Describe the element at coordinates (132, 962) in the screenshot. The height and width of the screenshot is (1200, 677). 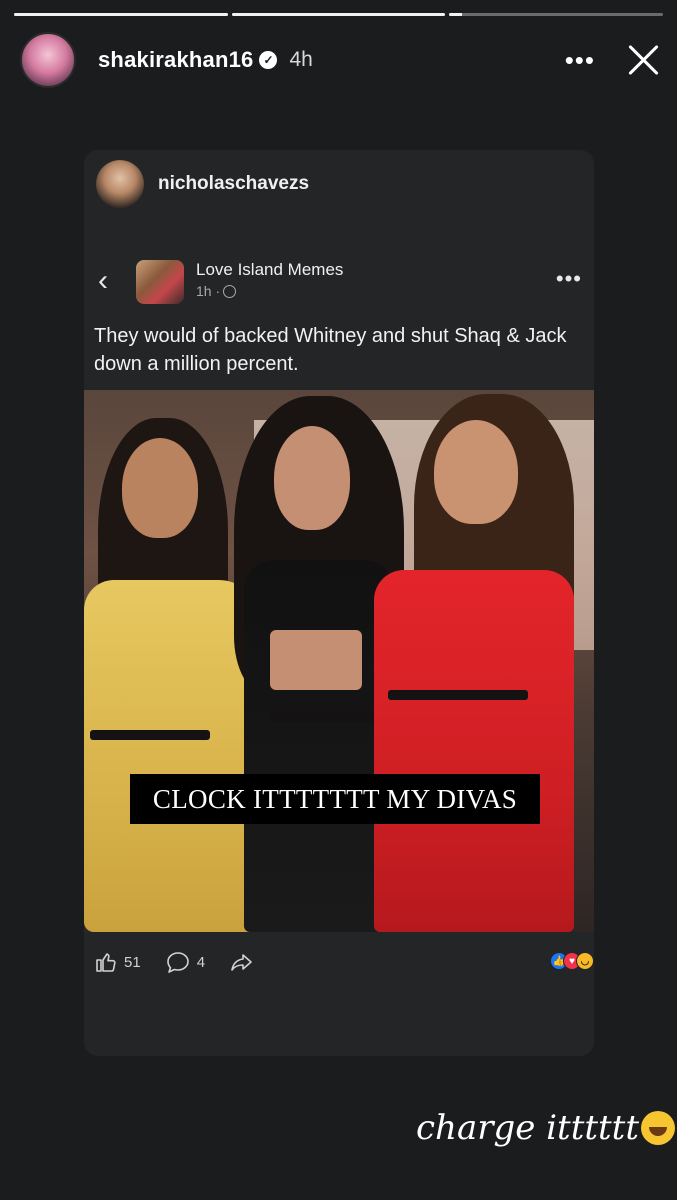
I see `like-count: 51` at that location.